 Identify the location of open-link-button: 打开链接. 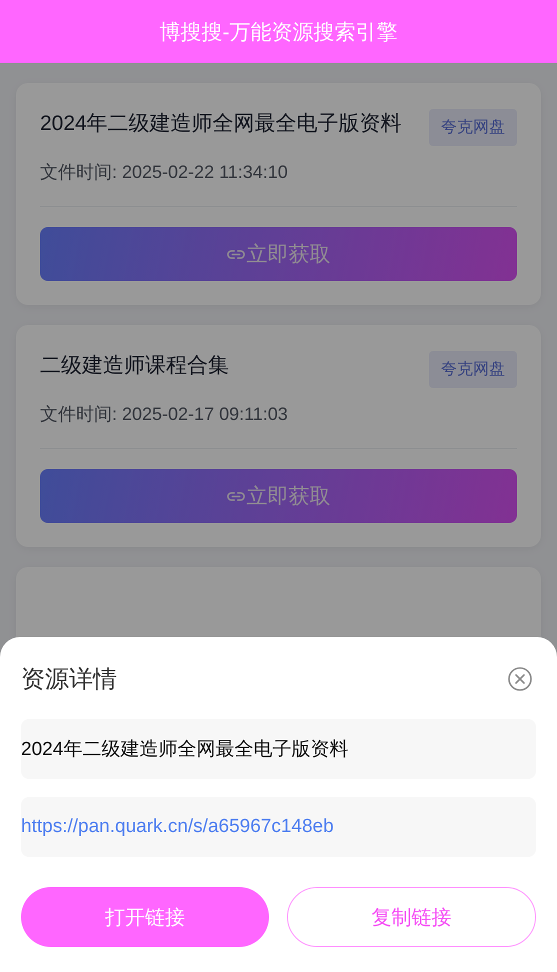
(144, 917).